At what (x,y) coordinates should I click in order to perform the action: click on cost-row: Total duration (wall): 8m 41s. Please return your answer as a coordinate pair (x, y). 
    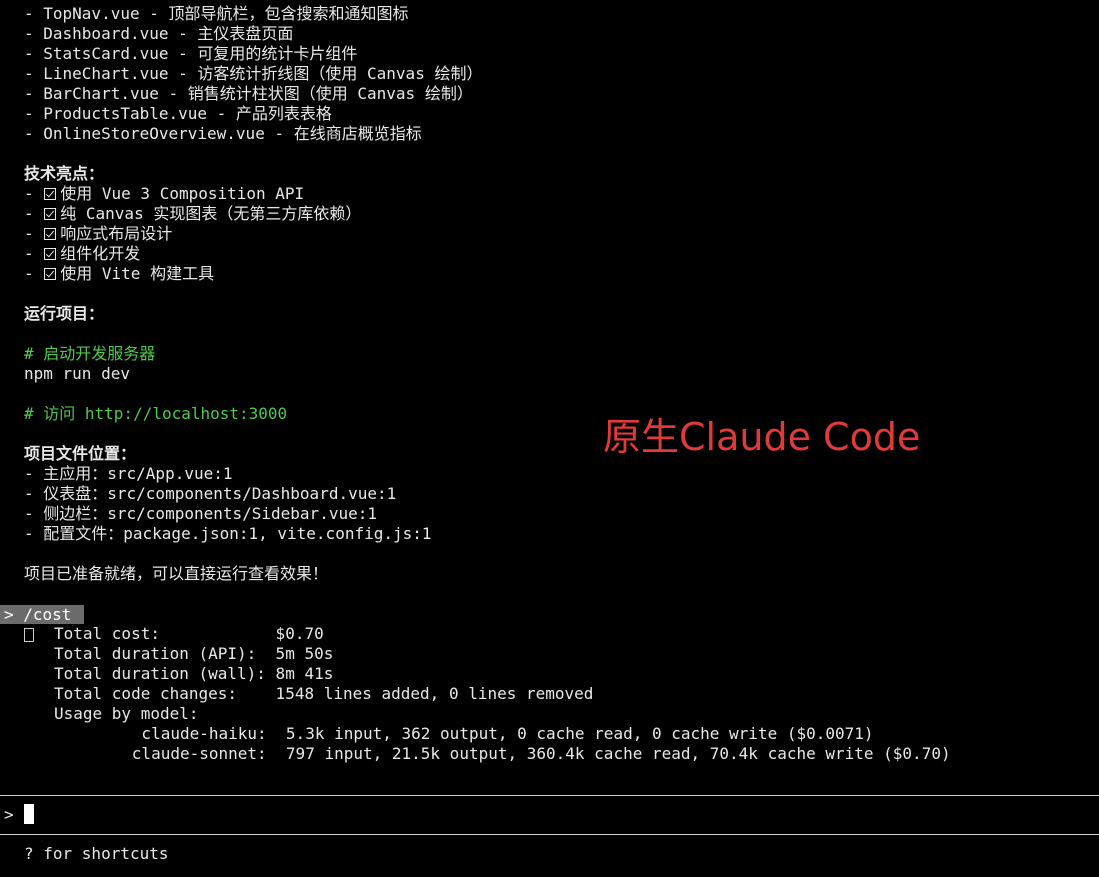
    Looking at the image, I should click on (194, 673).